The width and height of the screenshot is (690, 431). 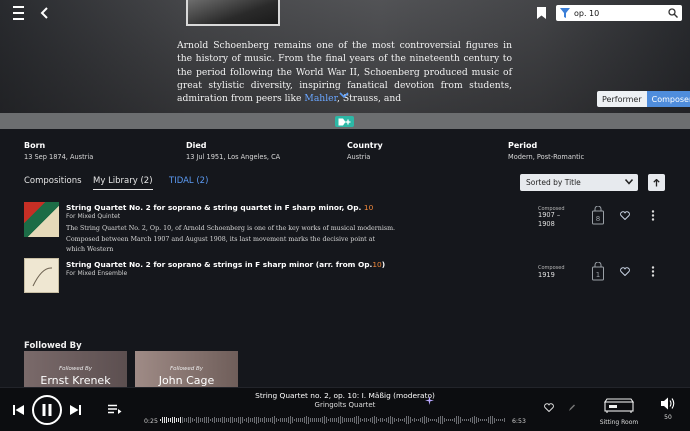 I want to click on elapsed-time: 0:25, so click(x=151, y=421).